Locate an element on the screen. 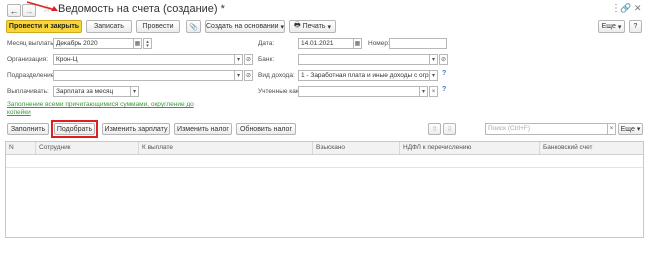 Image resolution: width=649 pixels, height=253 pixels. back-button: ← is located at coordinates (14, 10).